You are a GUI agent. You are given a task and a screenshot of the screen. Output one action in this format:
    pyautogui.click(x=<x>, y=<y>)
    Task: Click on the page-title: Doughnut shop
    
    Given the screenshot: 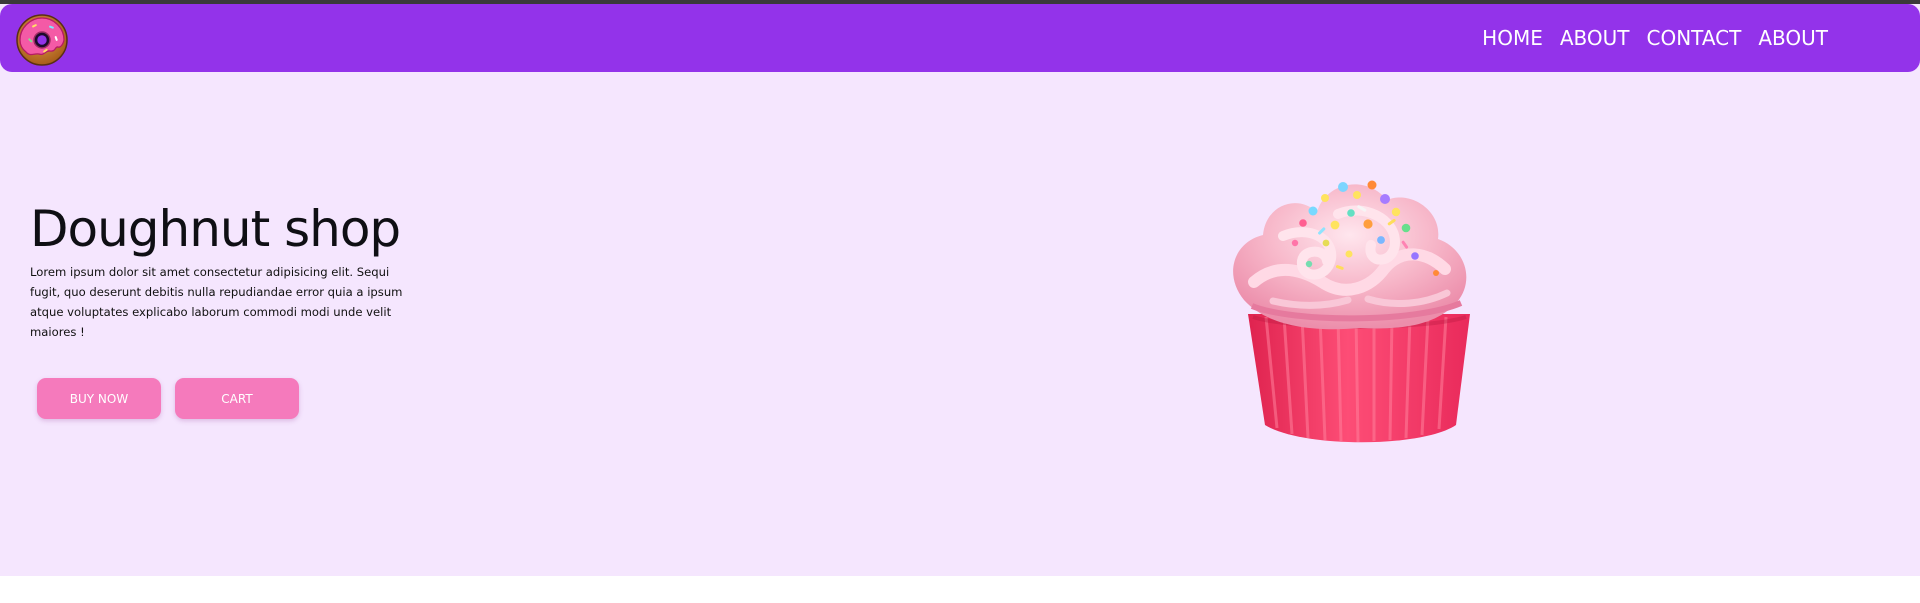 What is the action you would take?
    pyautogui.click(x=215, y=229)
    